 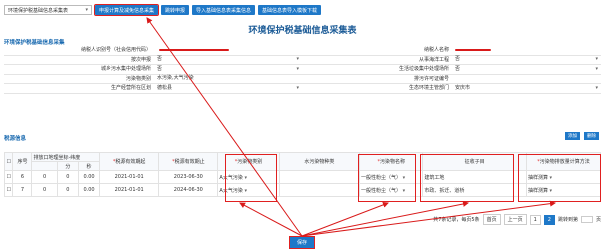 What do you see at coordinates (38, 10) in the screenshot?
I see `table-type-select-label: 环境保护税基础信息采集表` at bounding box center [38, 10].